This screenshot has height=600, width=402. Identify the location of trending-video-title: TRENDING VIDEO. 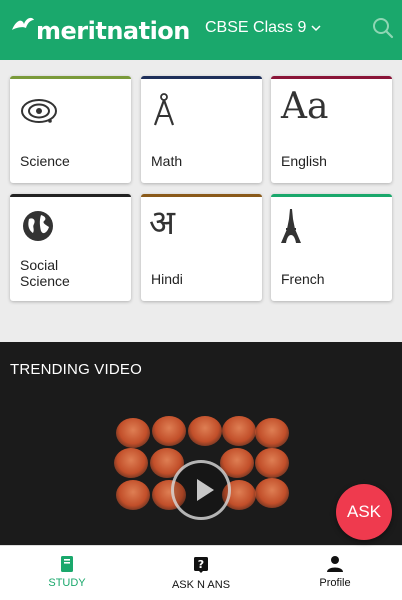
(76, 369).